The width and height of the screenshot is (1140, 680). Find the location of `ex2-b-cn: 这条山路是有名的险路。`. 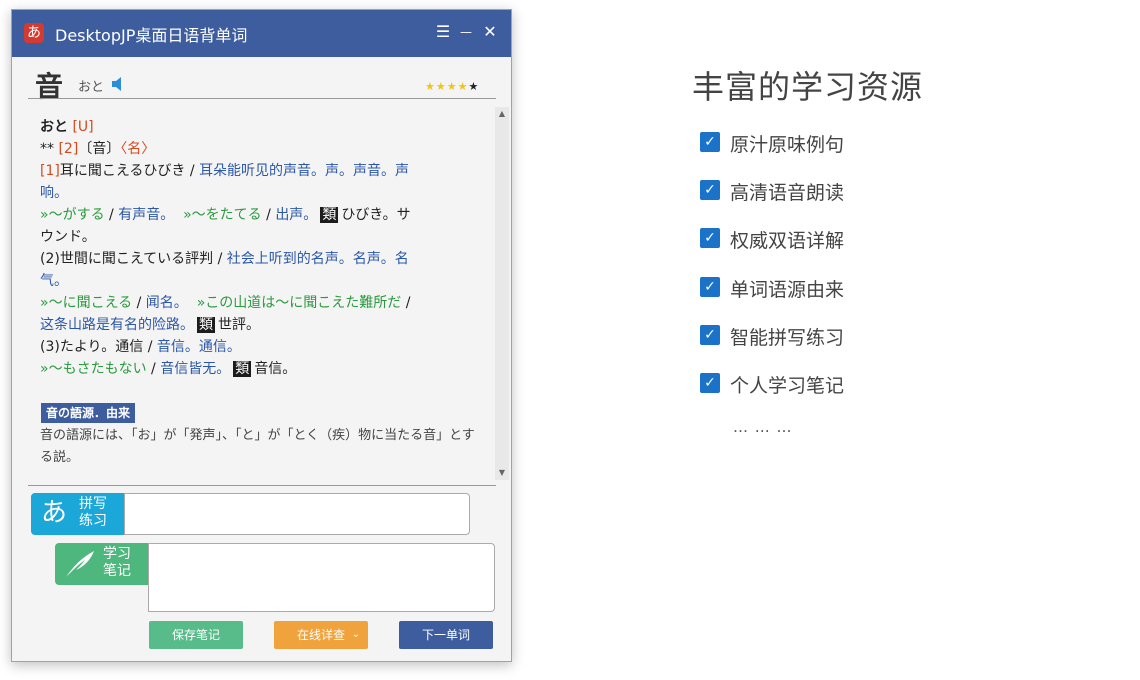

ex2-b-cn: 这条山路是有名的险路。 is located at coordinates (117, 325).